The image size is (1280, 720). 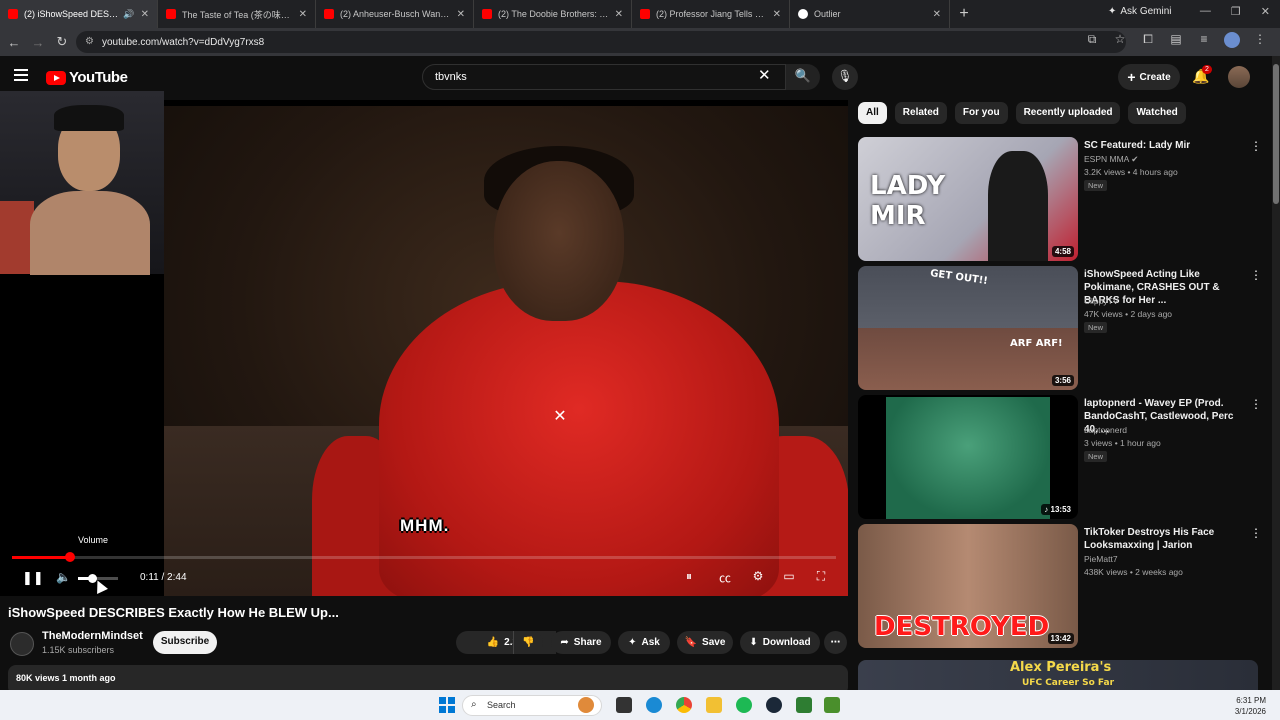 What do you see at coordinates (586, 705) in the screenshot?
I see `widget-icon` at bounding box center [586, 705].